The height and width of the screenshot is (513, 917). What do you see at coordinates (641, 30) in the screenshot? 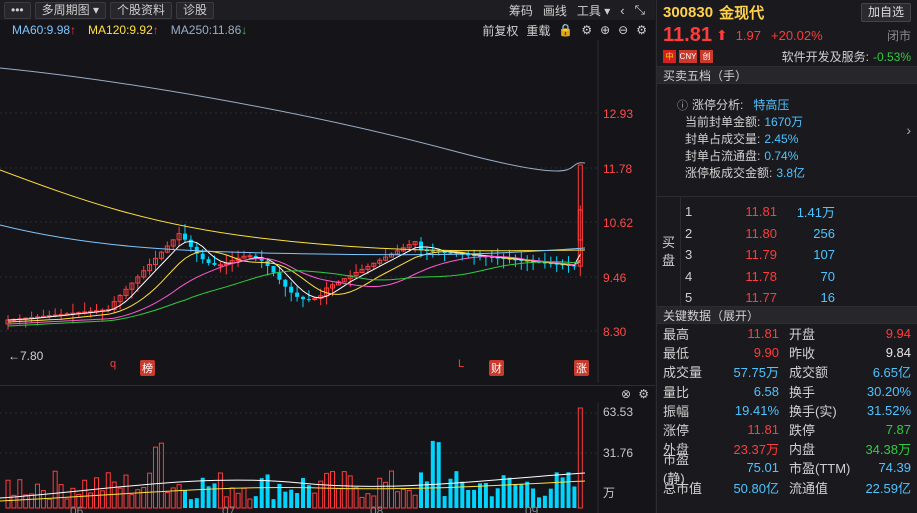
I see `config-gear-icon: ⚙` at bounding box center [641, 30].